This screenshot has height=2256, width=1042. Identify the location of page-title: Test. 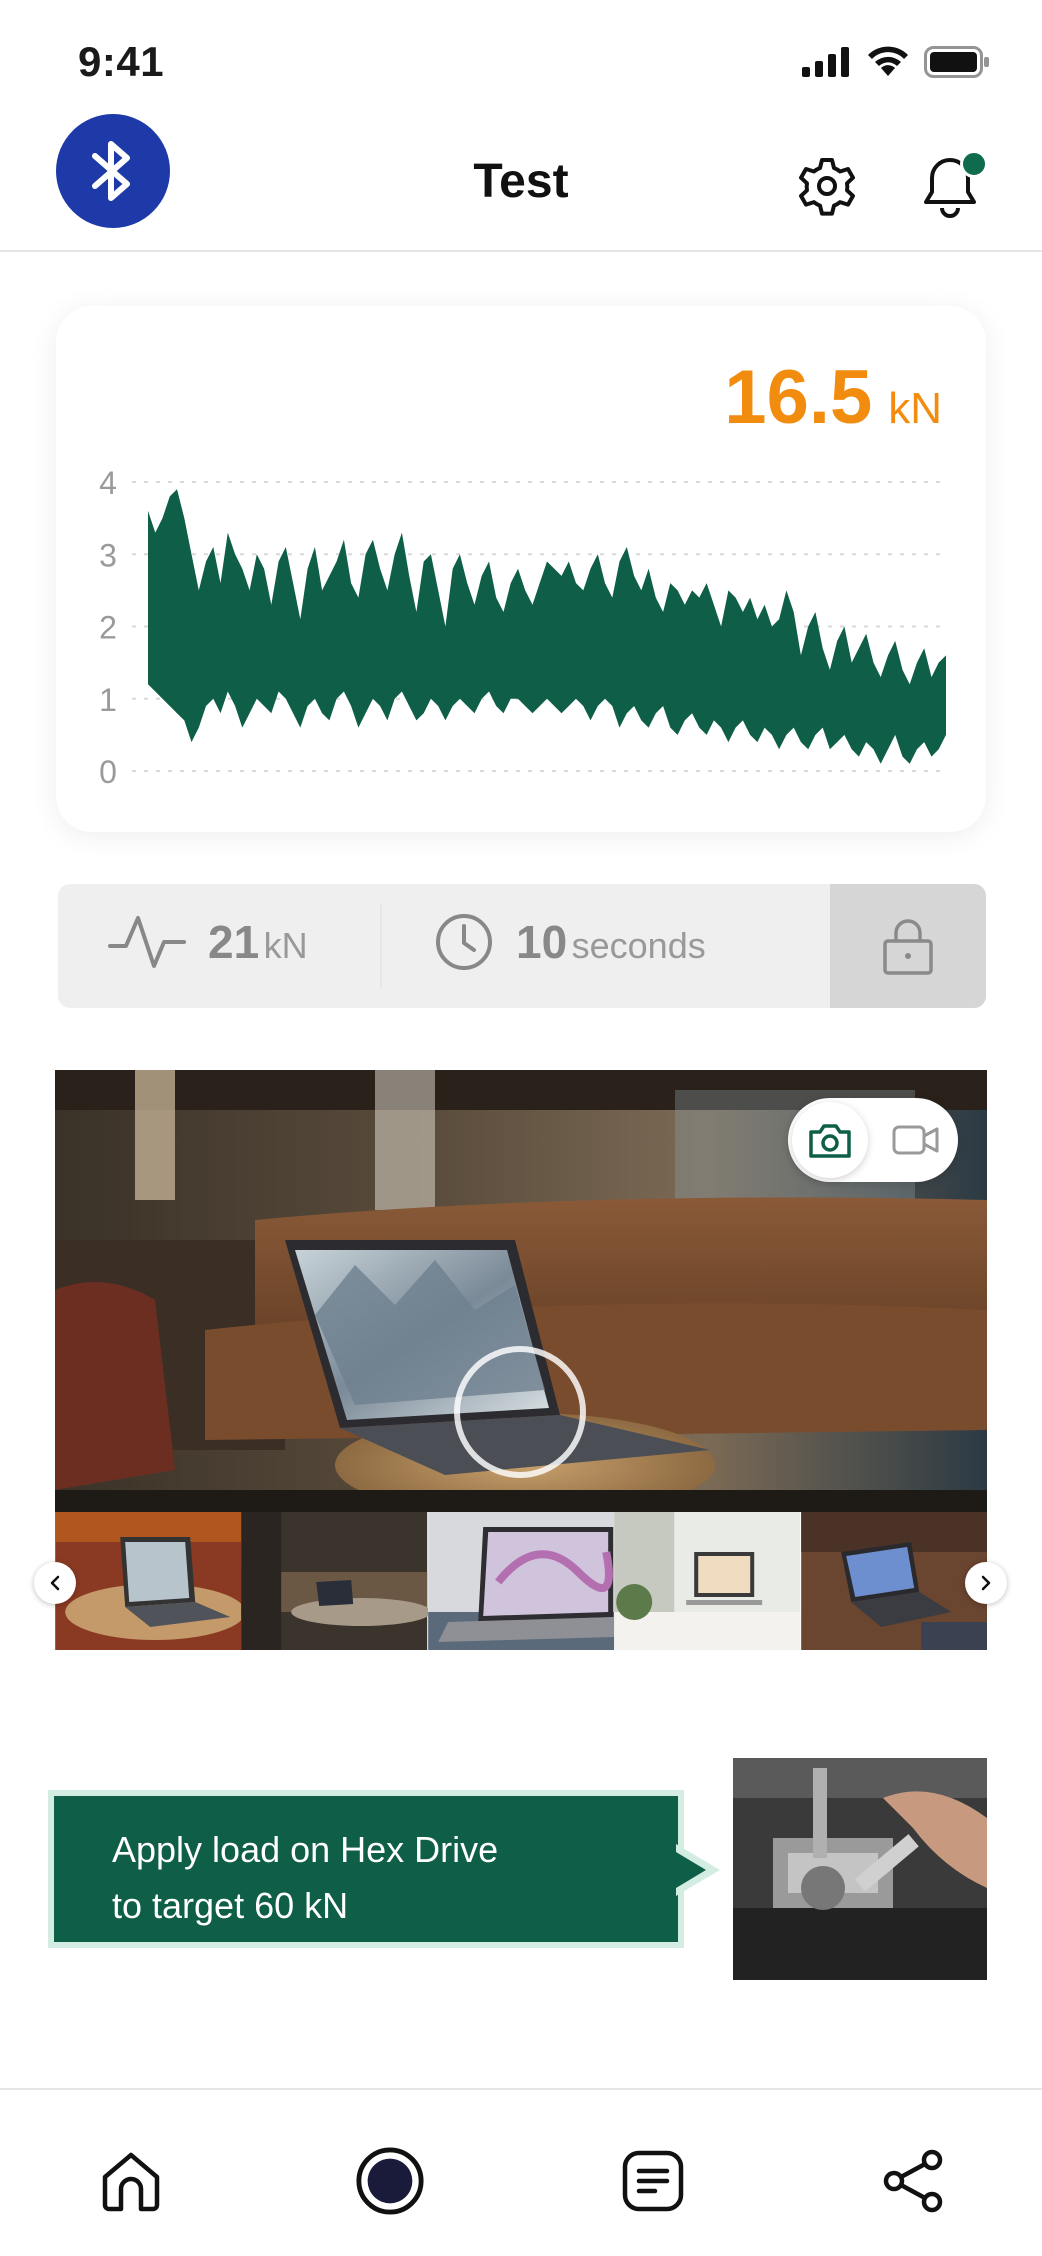
(521, 181).